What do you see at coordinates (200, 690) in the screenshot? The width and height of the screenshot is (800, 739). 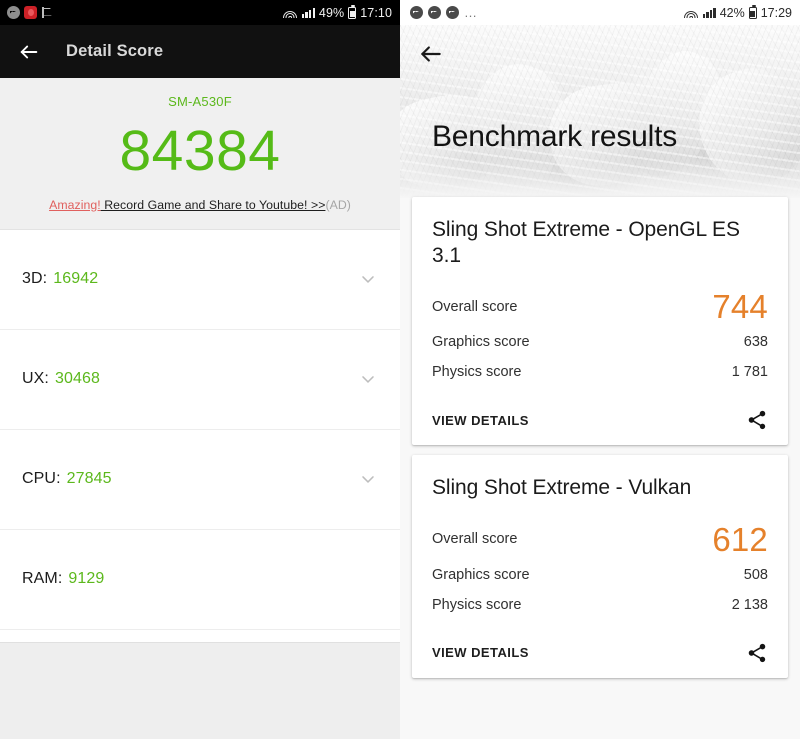 I see `left-bottom-placeholder` at bounding box center [200, 690].